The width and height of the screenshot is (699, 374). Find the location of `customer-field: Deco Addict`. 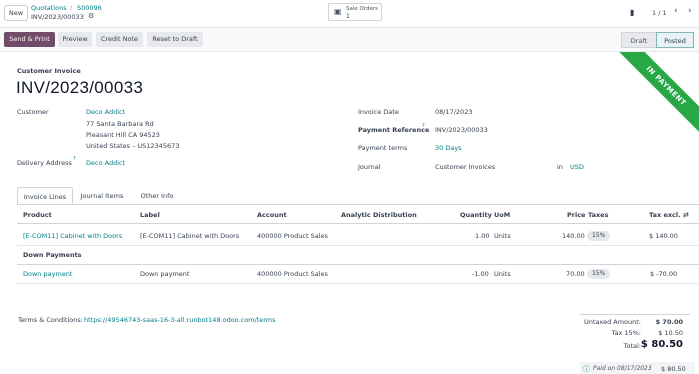

customer-field: Deco Addict is located at coordinates (105, 112).